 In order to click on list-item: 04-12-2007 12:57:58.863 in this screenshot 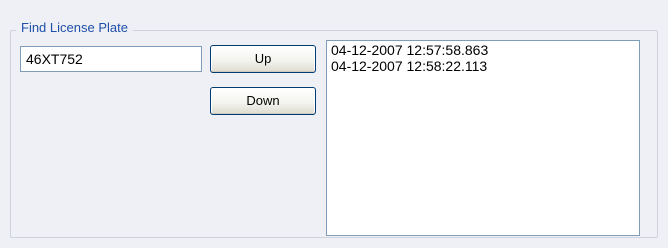, I will do `click(483, 50)`.